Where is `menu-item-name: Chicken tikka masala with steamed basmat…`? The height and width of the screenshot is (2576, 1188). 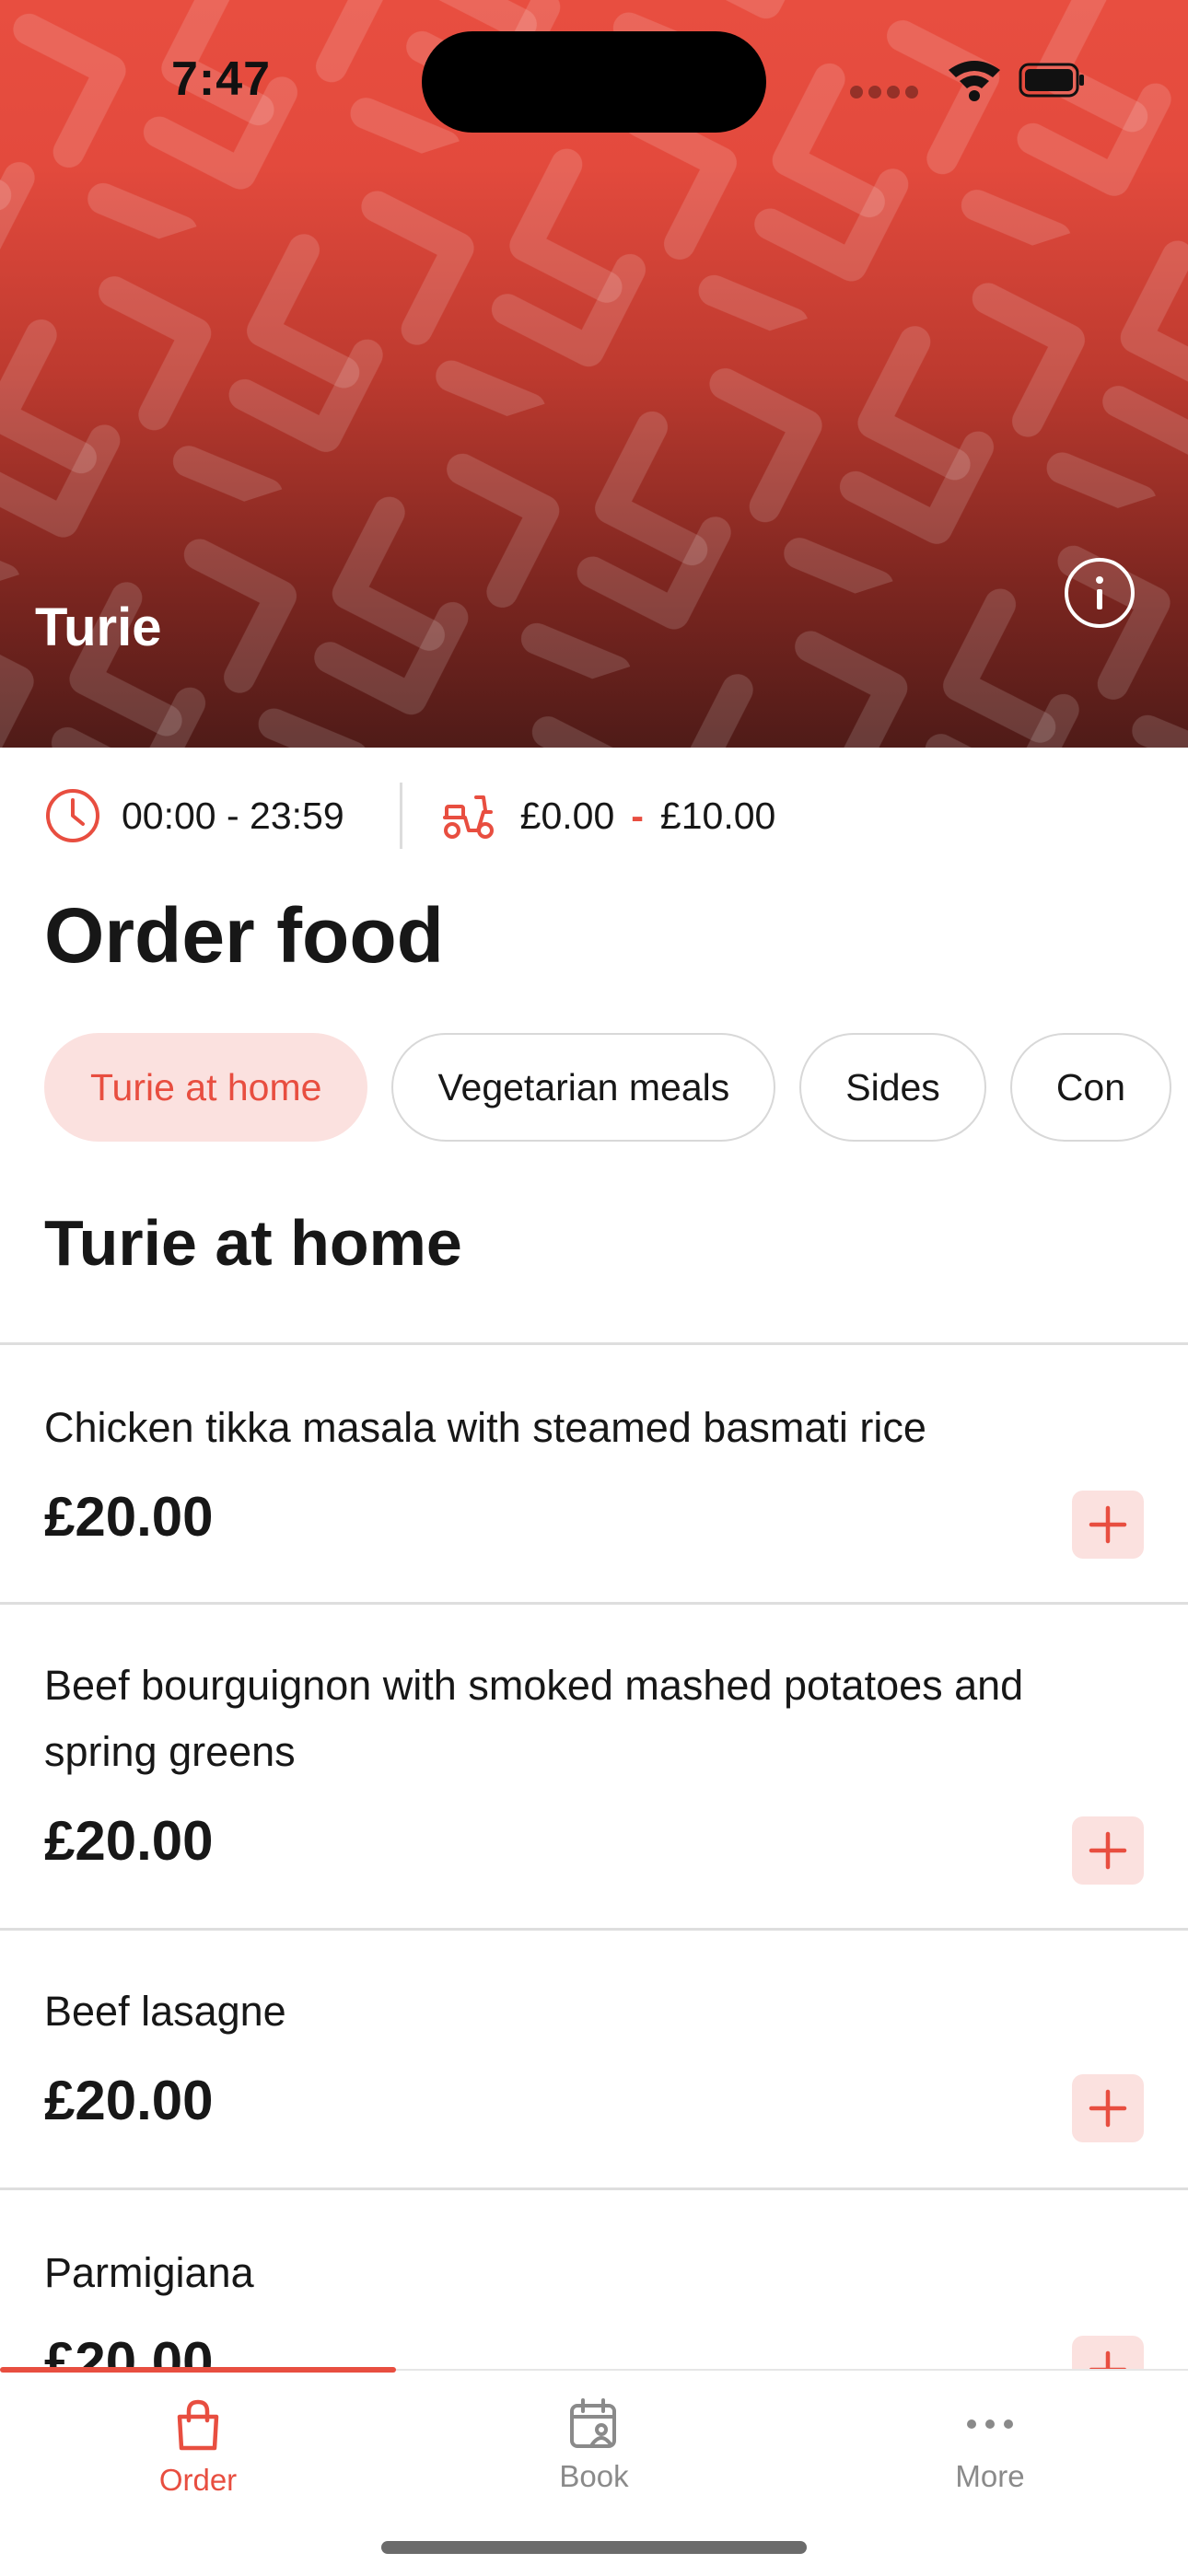
menu-item-name: Chicken tikka masala with steamed basmat… is located at coordinates (485, 1427).